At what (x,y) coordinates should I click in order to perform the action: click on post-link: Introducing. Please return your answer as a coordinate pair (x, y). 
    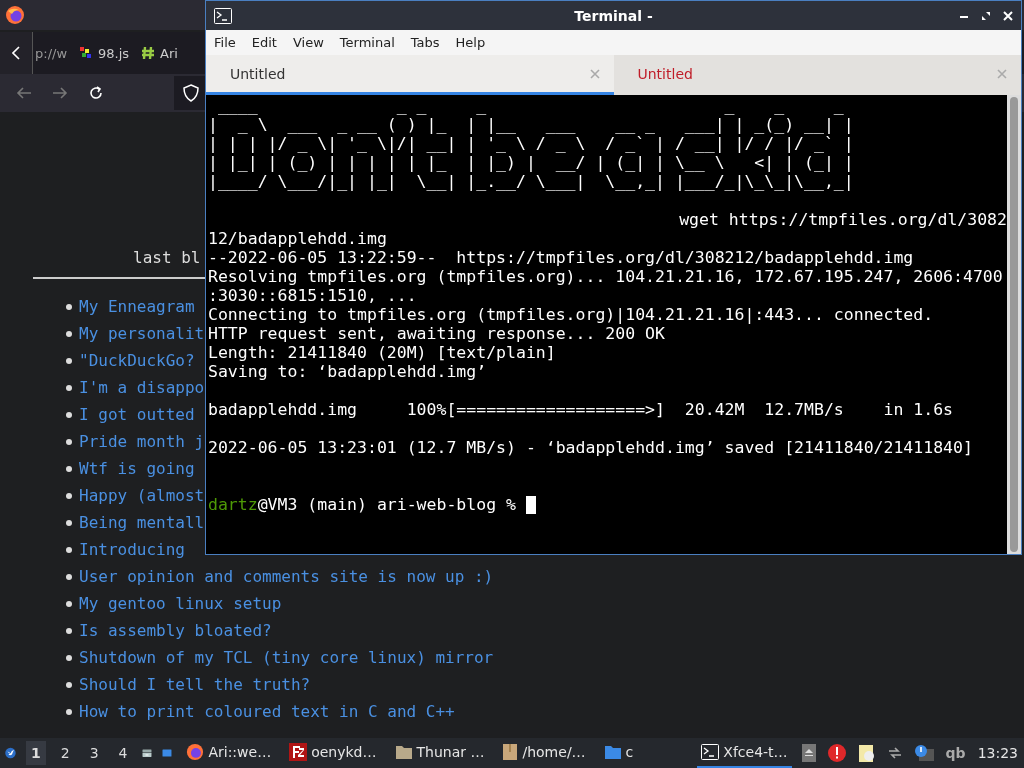
    Looking at the image, I should click on (132, 549).